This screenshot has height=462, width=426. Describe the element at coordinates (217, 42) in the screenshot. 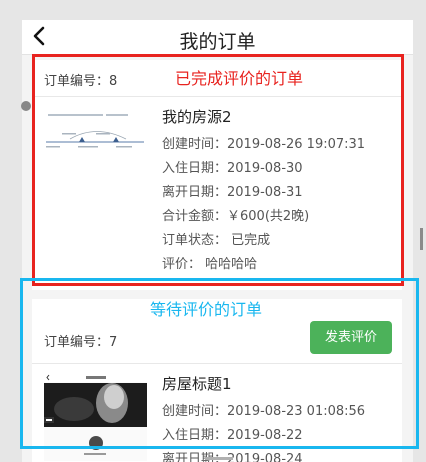

I see `page-title: 我的订单` at that location.